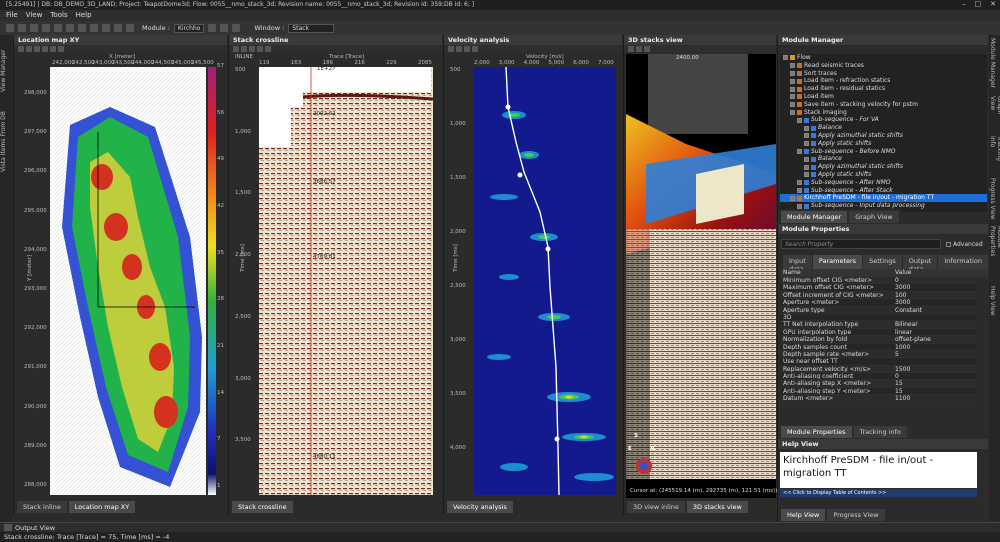 The width and height of the screenshot is (1000, 542). Describe the element at coordinates (883, 58) in the screenshot. I see `tree-item: Flow` at that location.